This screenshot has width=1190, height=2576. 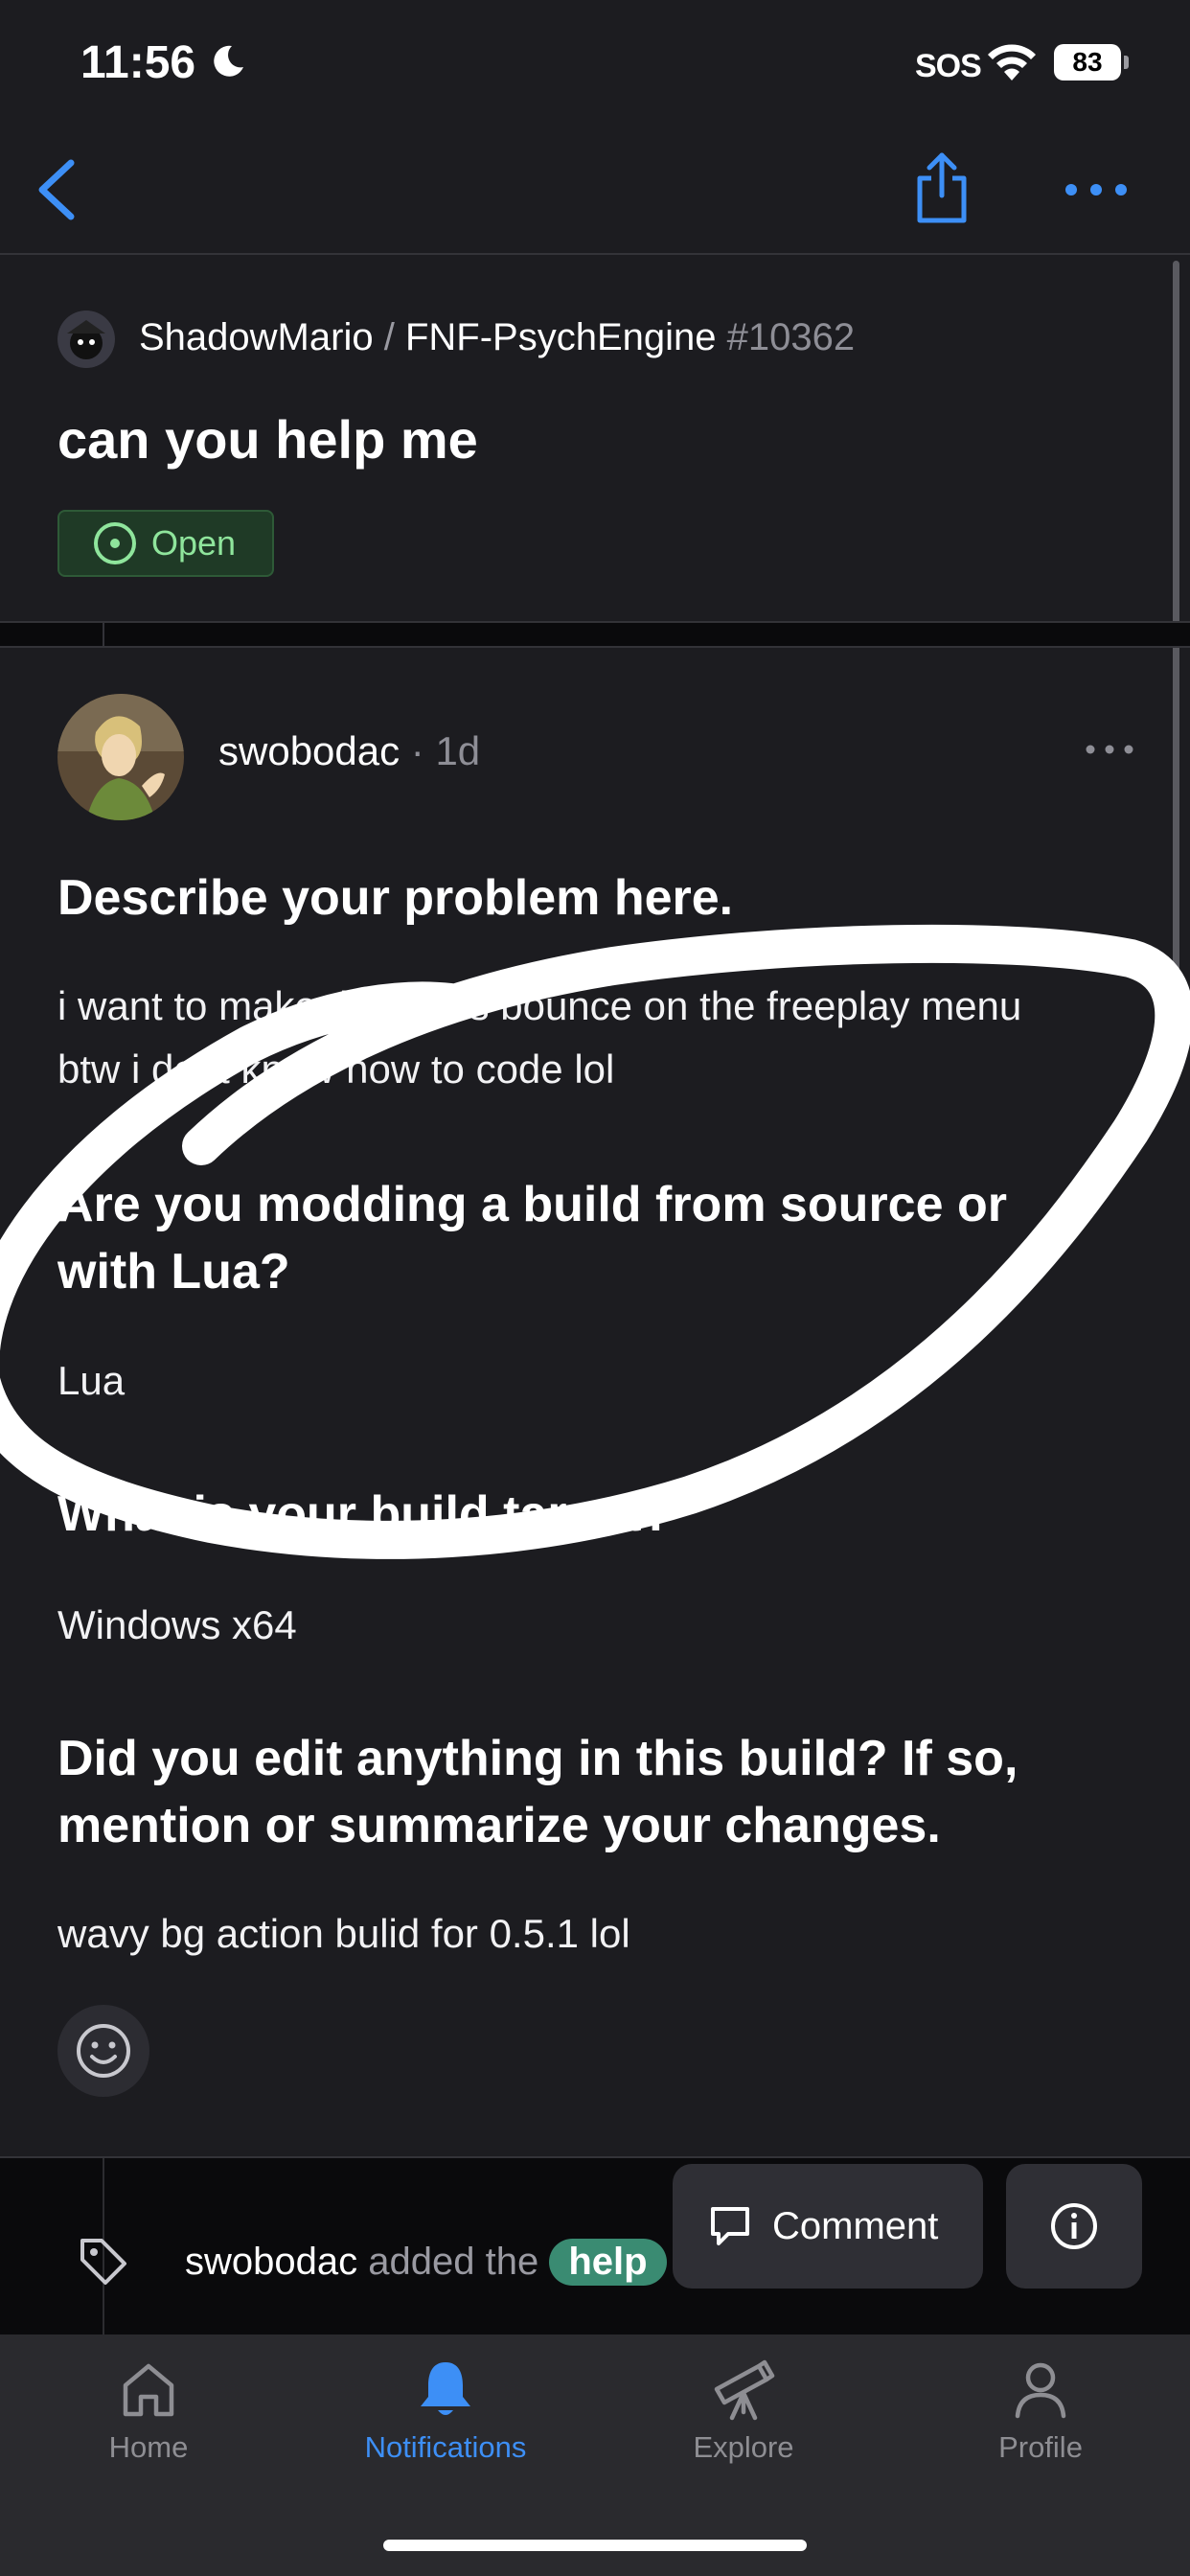 I want to click on section-heading: mention or summarize your changes., so click(x=499, y=1825).